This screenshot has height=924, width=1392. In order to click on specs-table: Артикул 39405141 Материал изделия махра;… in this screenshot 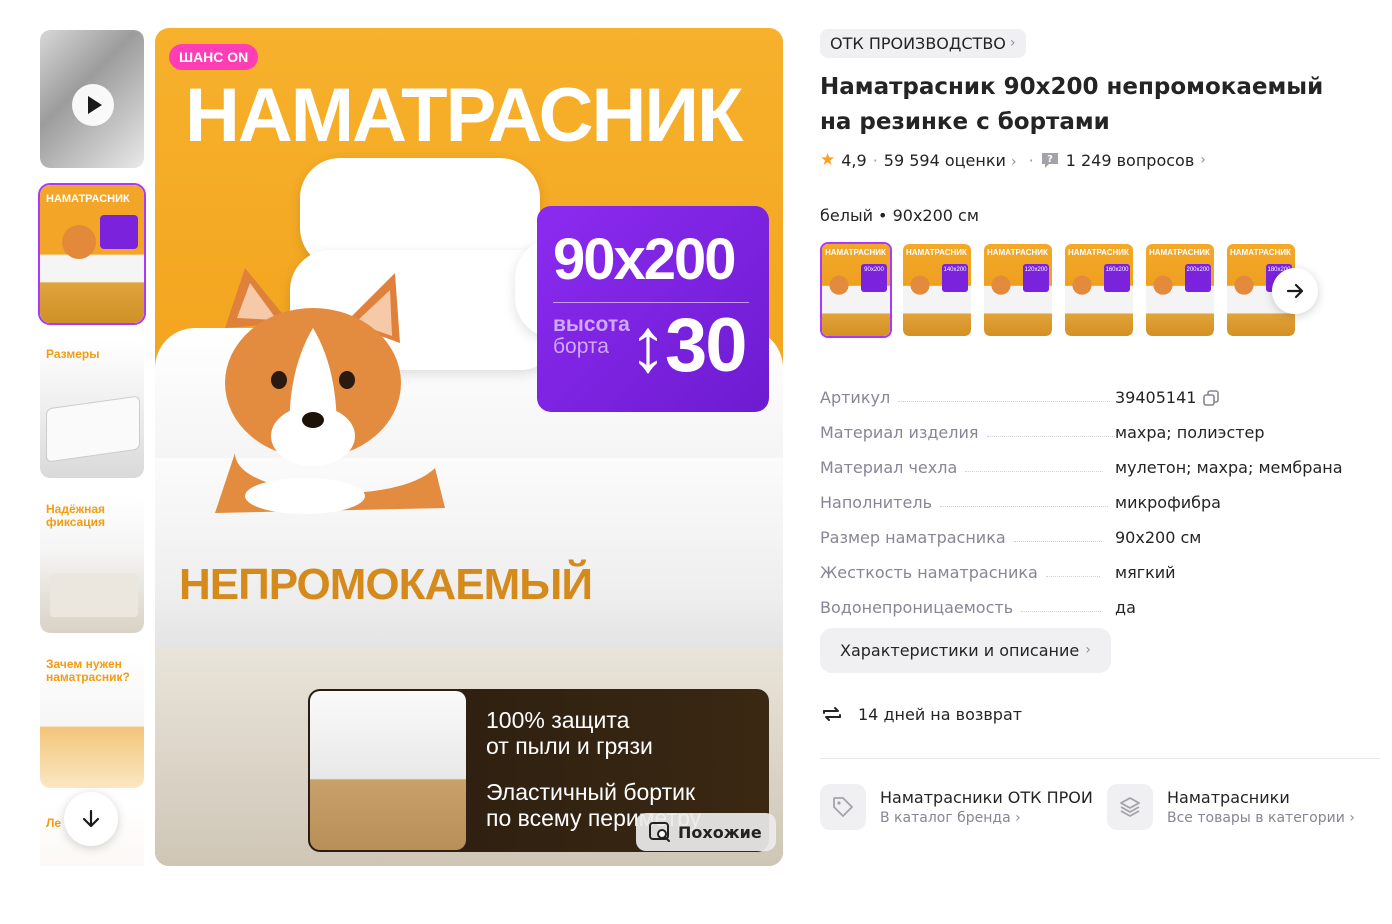, I will do `click(1100, 494)`.